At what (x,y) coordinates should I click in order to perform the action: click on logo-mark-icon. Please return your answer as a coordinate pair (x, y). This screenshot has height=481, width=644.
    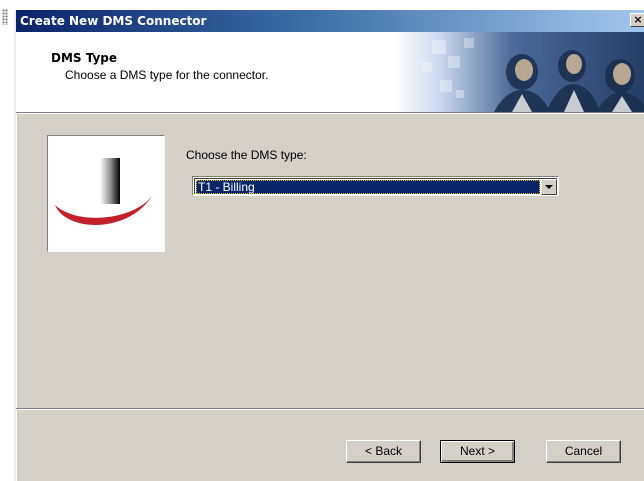
    Looking at the image, I should click on (103, 191).